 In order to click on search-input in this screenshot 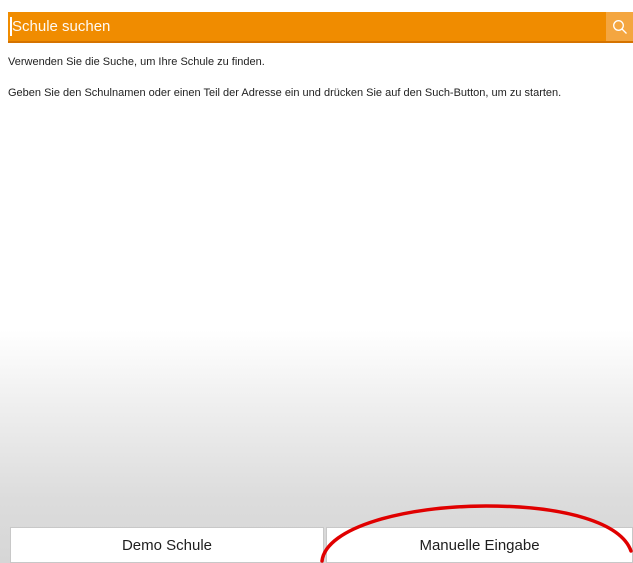, I will do `click(308, 26)`.